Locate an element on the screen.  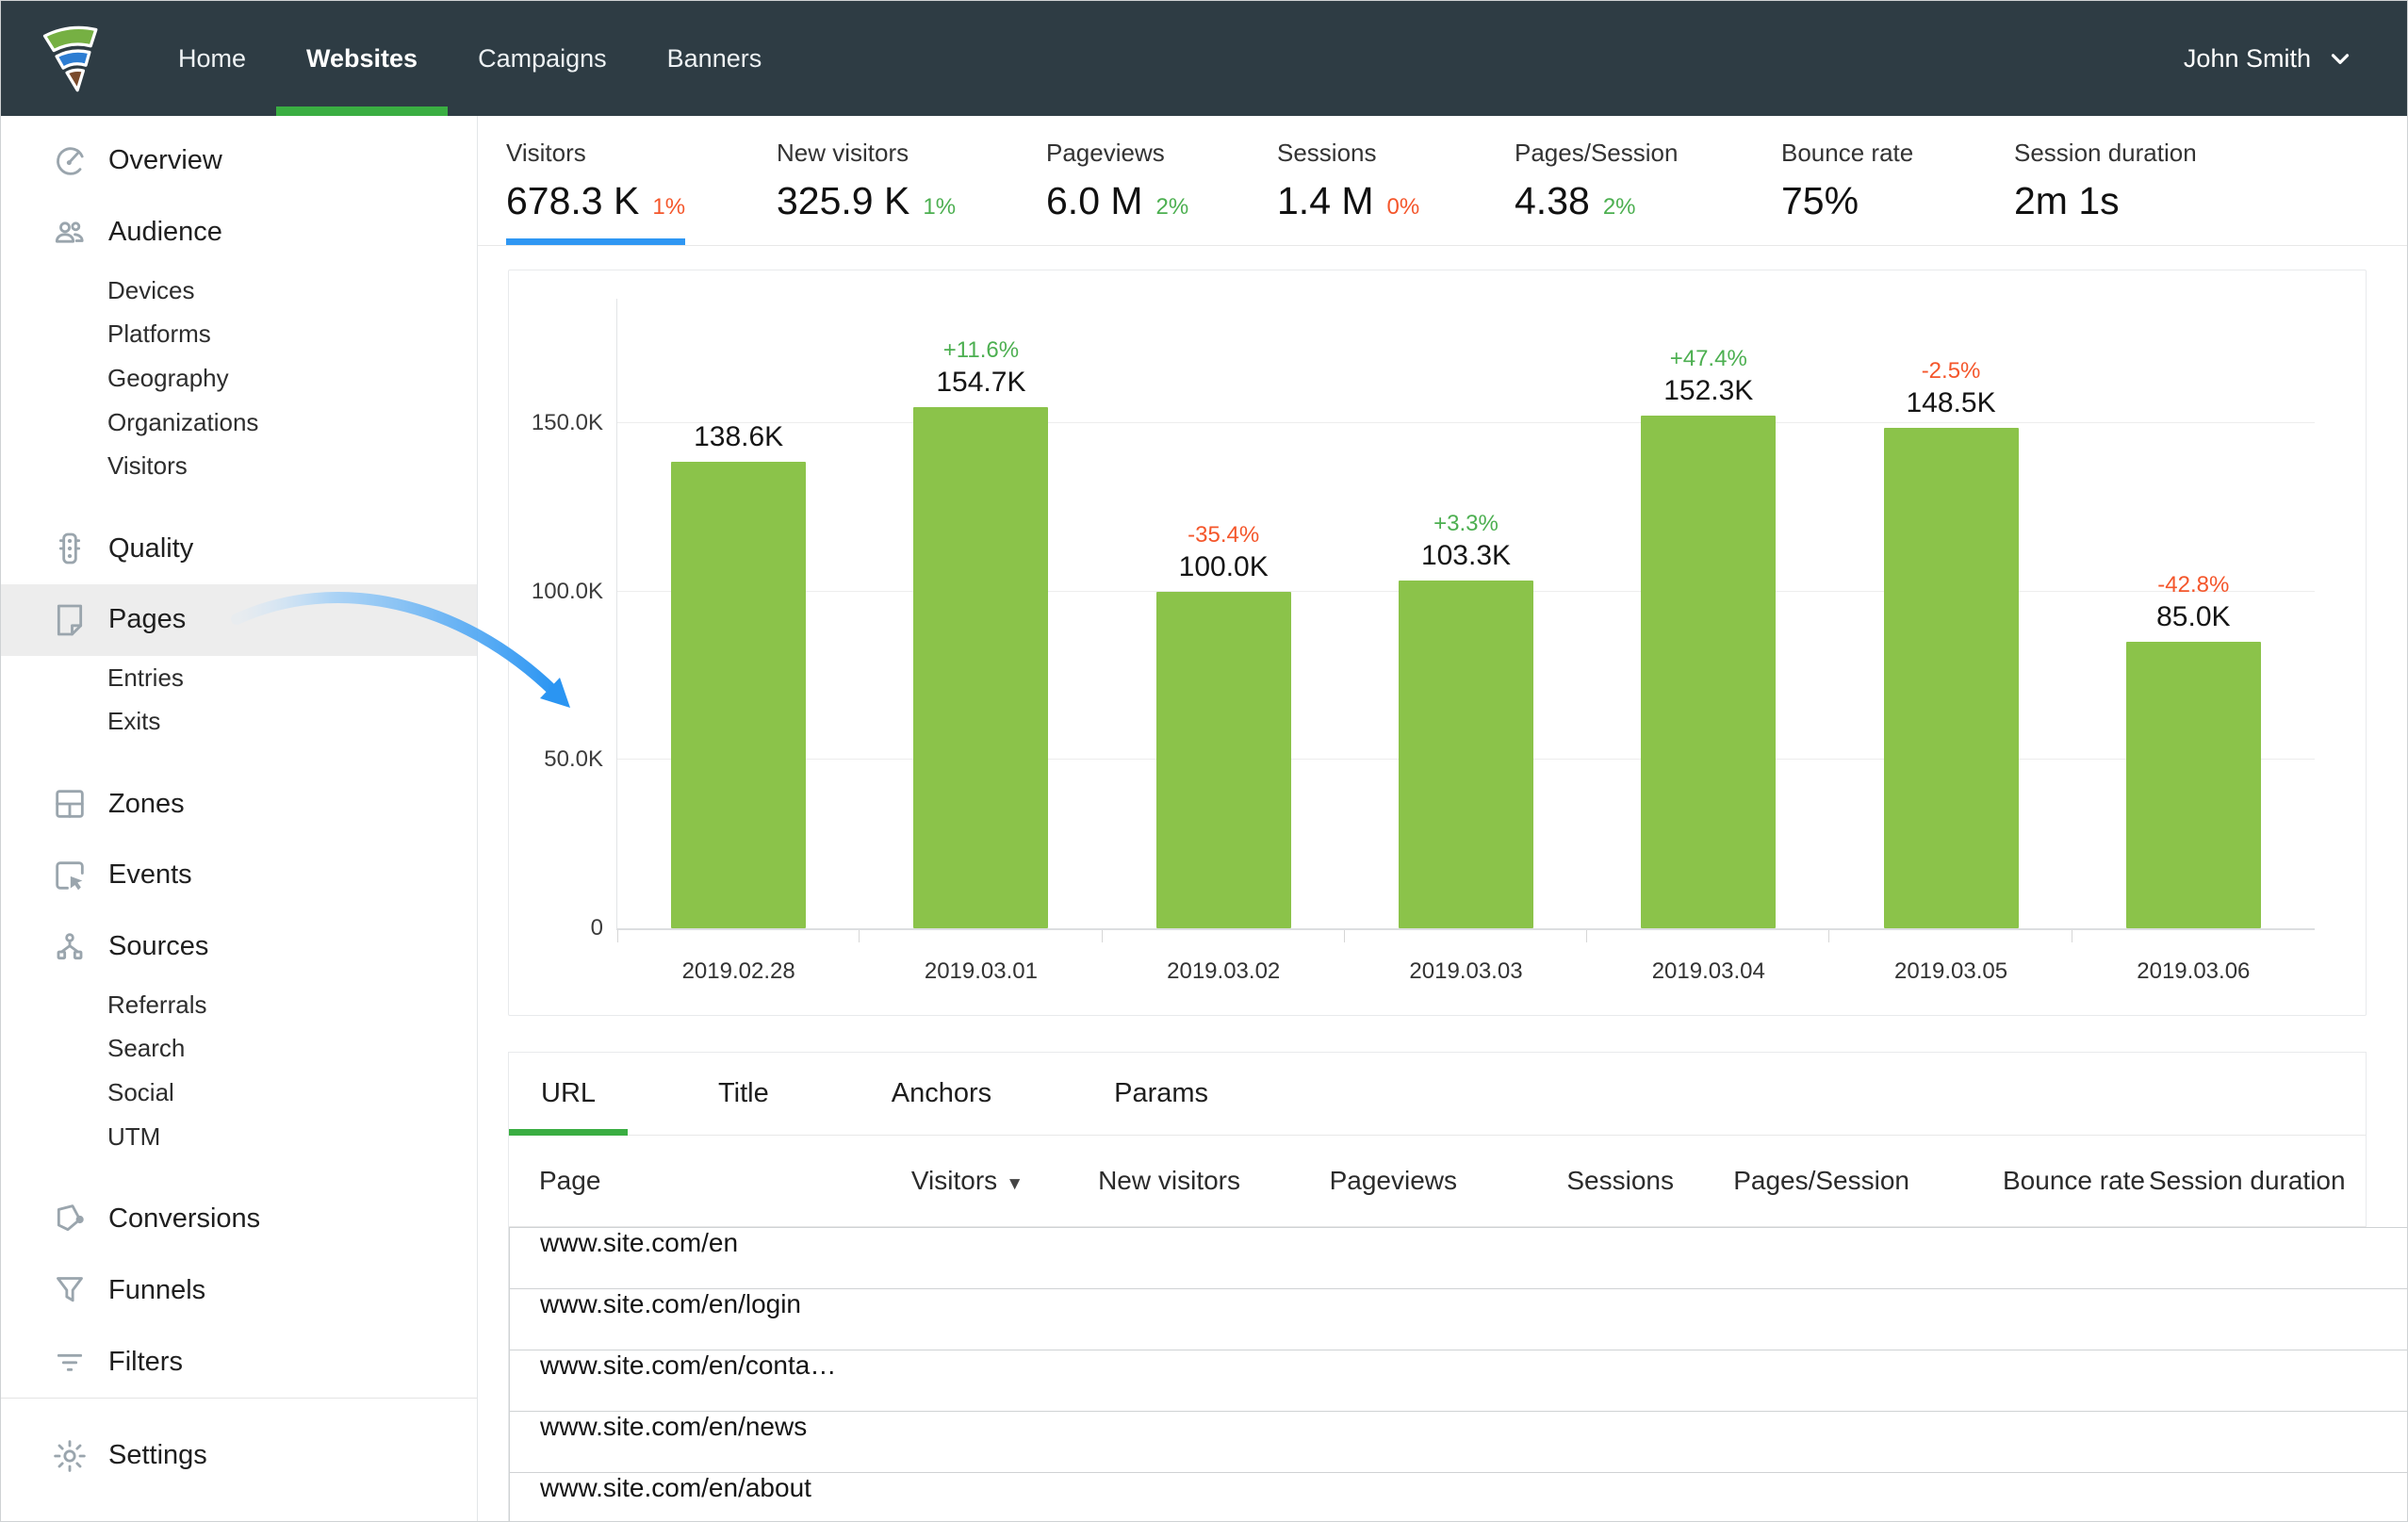
column-header-visitors: Visitors ▼ is located at coordinates (938, 1181).